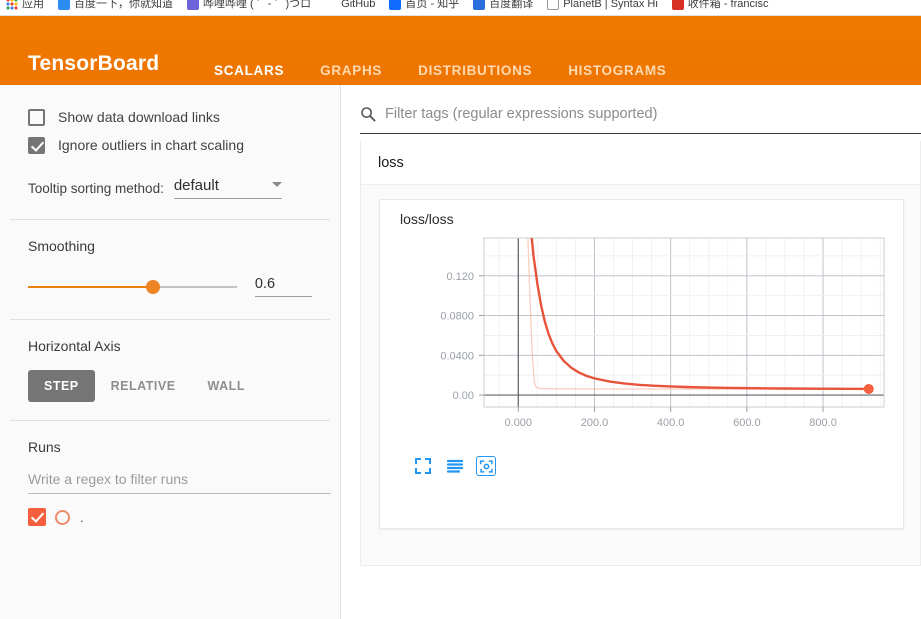  Describe the element at coordinates (123, 5) in the screenshot. I see `bookmark-label: 百度一下，你就知道` at that location.